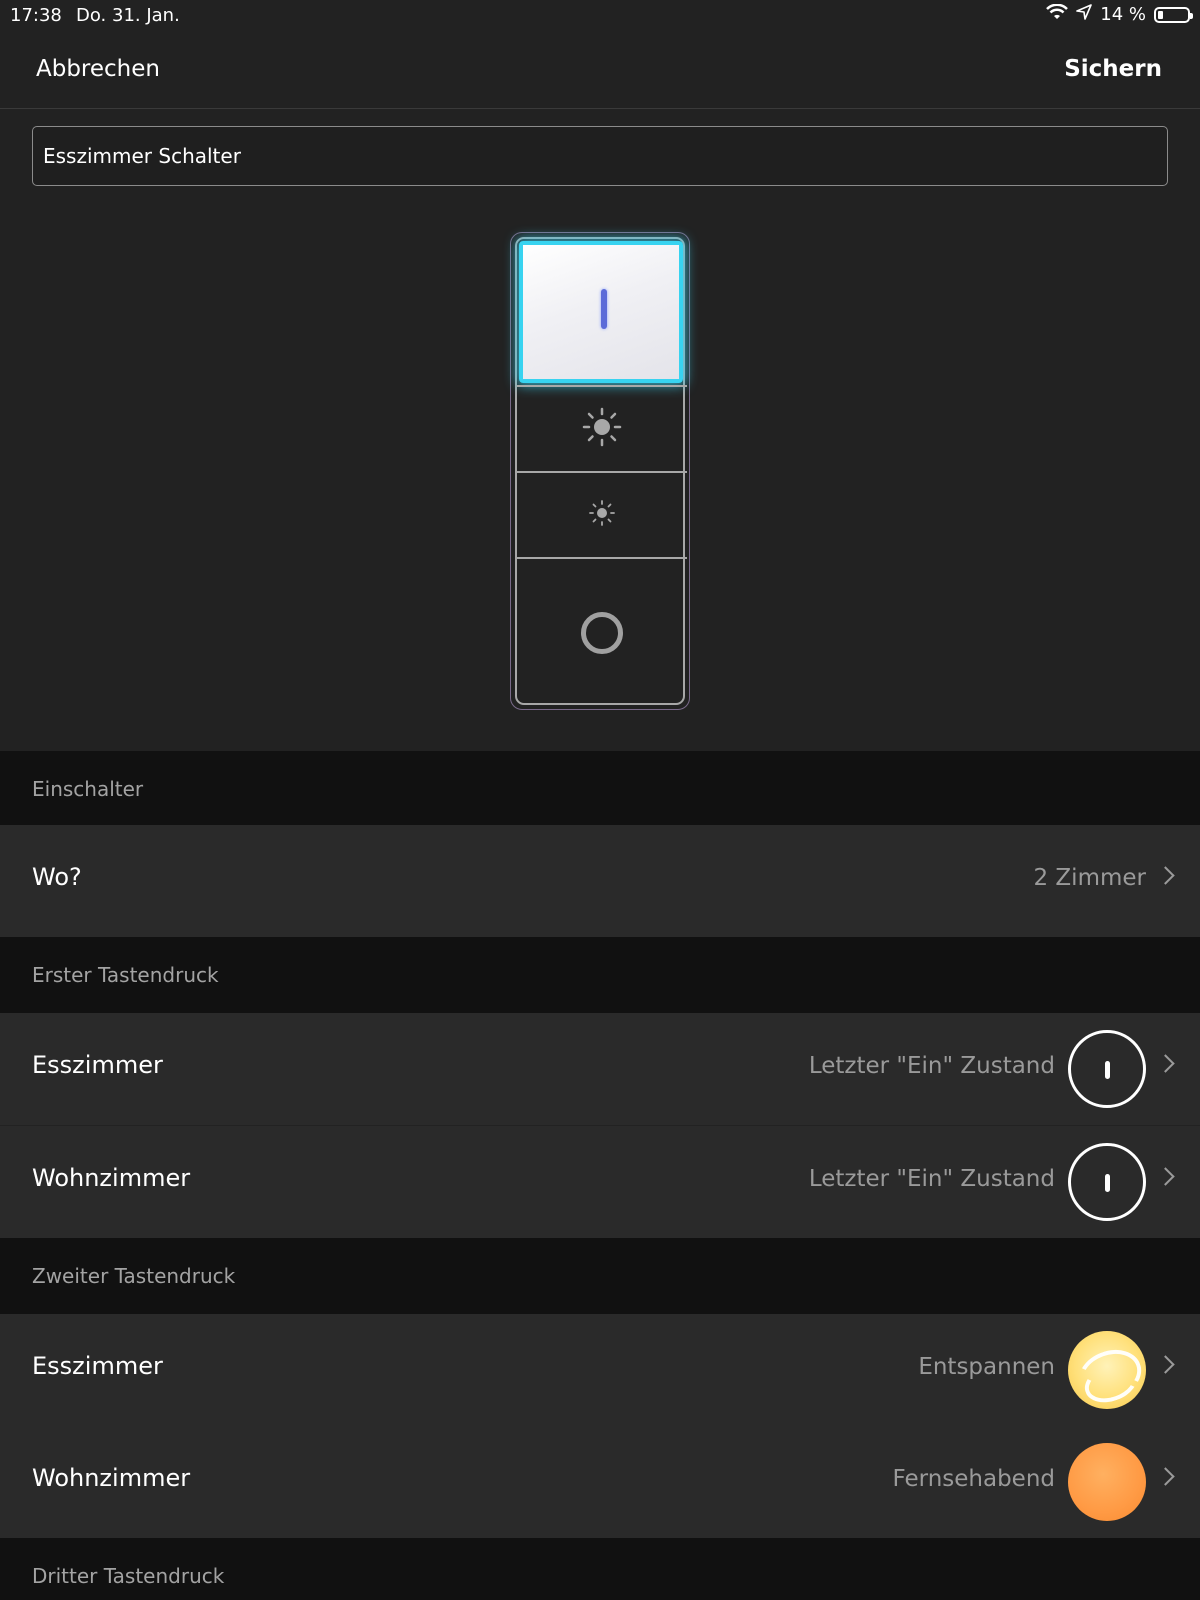 This screenshot has height=1600, width=1200. What do you see at coordinates (1089, 878) in the screenshot?
I see `where-value: 2 Zimmer` at bounding box center [1089, 878].